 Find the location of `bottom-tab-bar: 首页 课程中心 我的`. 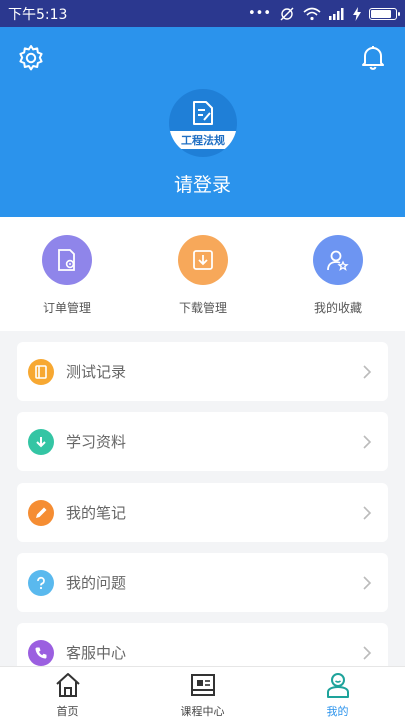

bottom-tab-bar: 首页 课程中心 我的 is located at coordinates (202, 693).